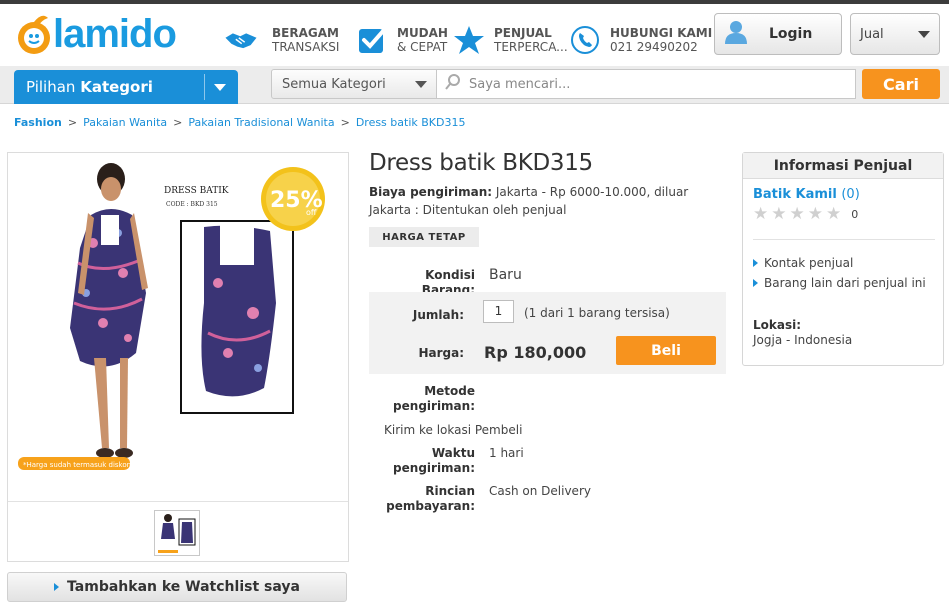 This screenshot has height=605, width=949. I want to click on shipping-method-value: Kirim ke lokasi Pembeli, so click(453, 430).